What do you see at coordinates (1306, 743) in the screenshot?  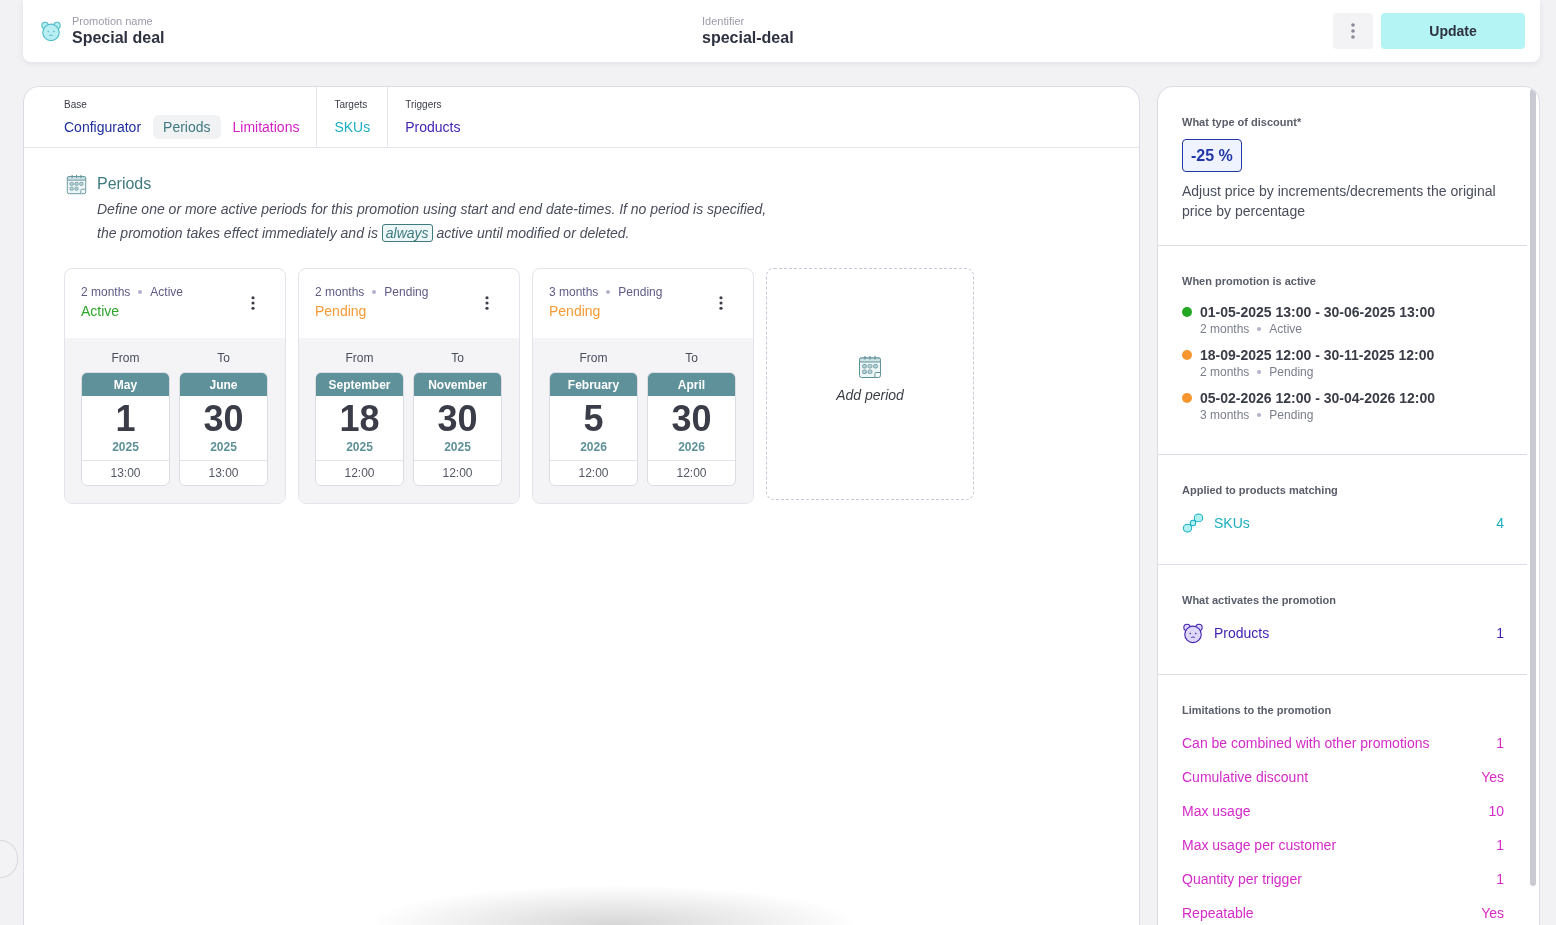 I see `limitation-label: Can be combined with other promotions` at bounding box center [1306, 743].